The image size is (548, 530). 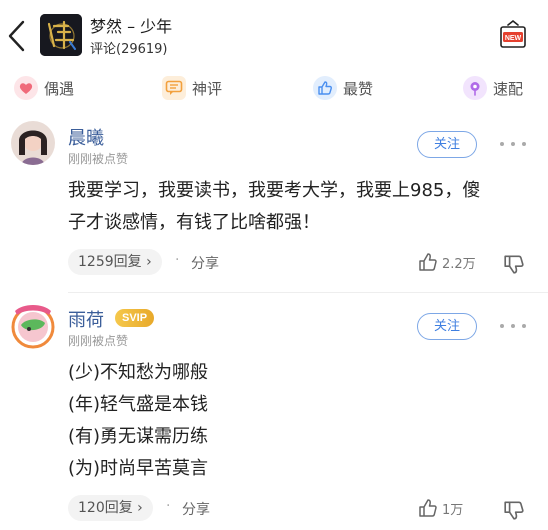 What do you see at coordinates (174, 88) in the screenshot?
I see `comment-bubble-icon` at bounding box center [174, 88].